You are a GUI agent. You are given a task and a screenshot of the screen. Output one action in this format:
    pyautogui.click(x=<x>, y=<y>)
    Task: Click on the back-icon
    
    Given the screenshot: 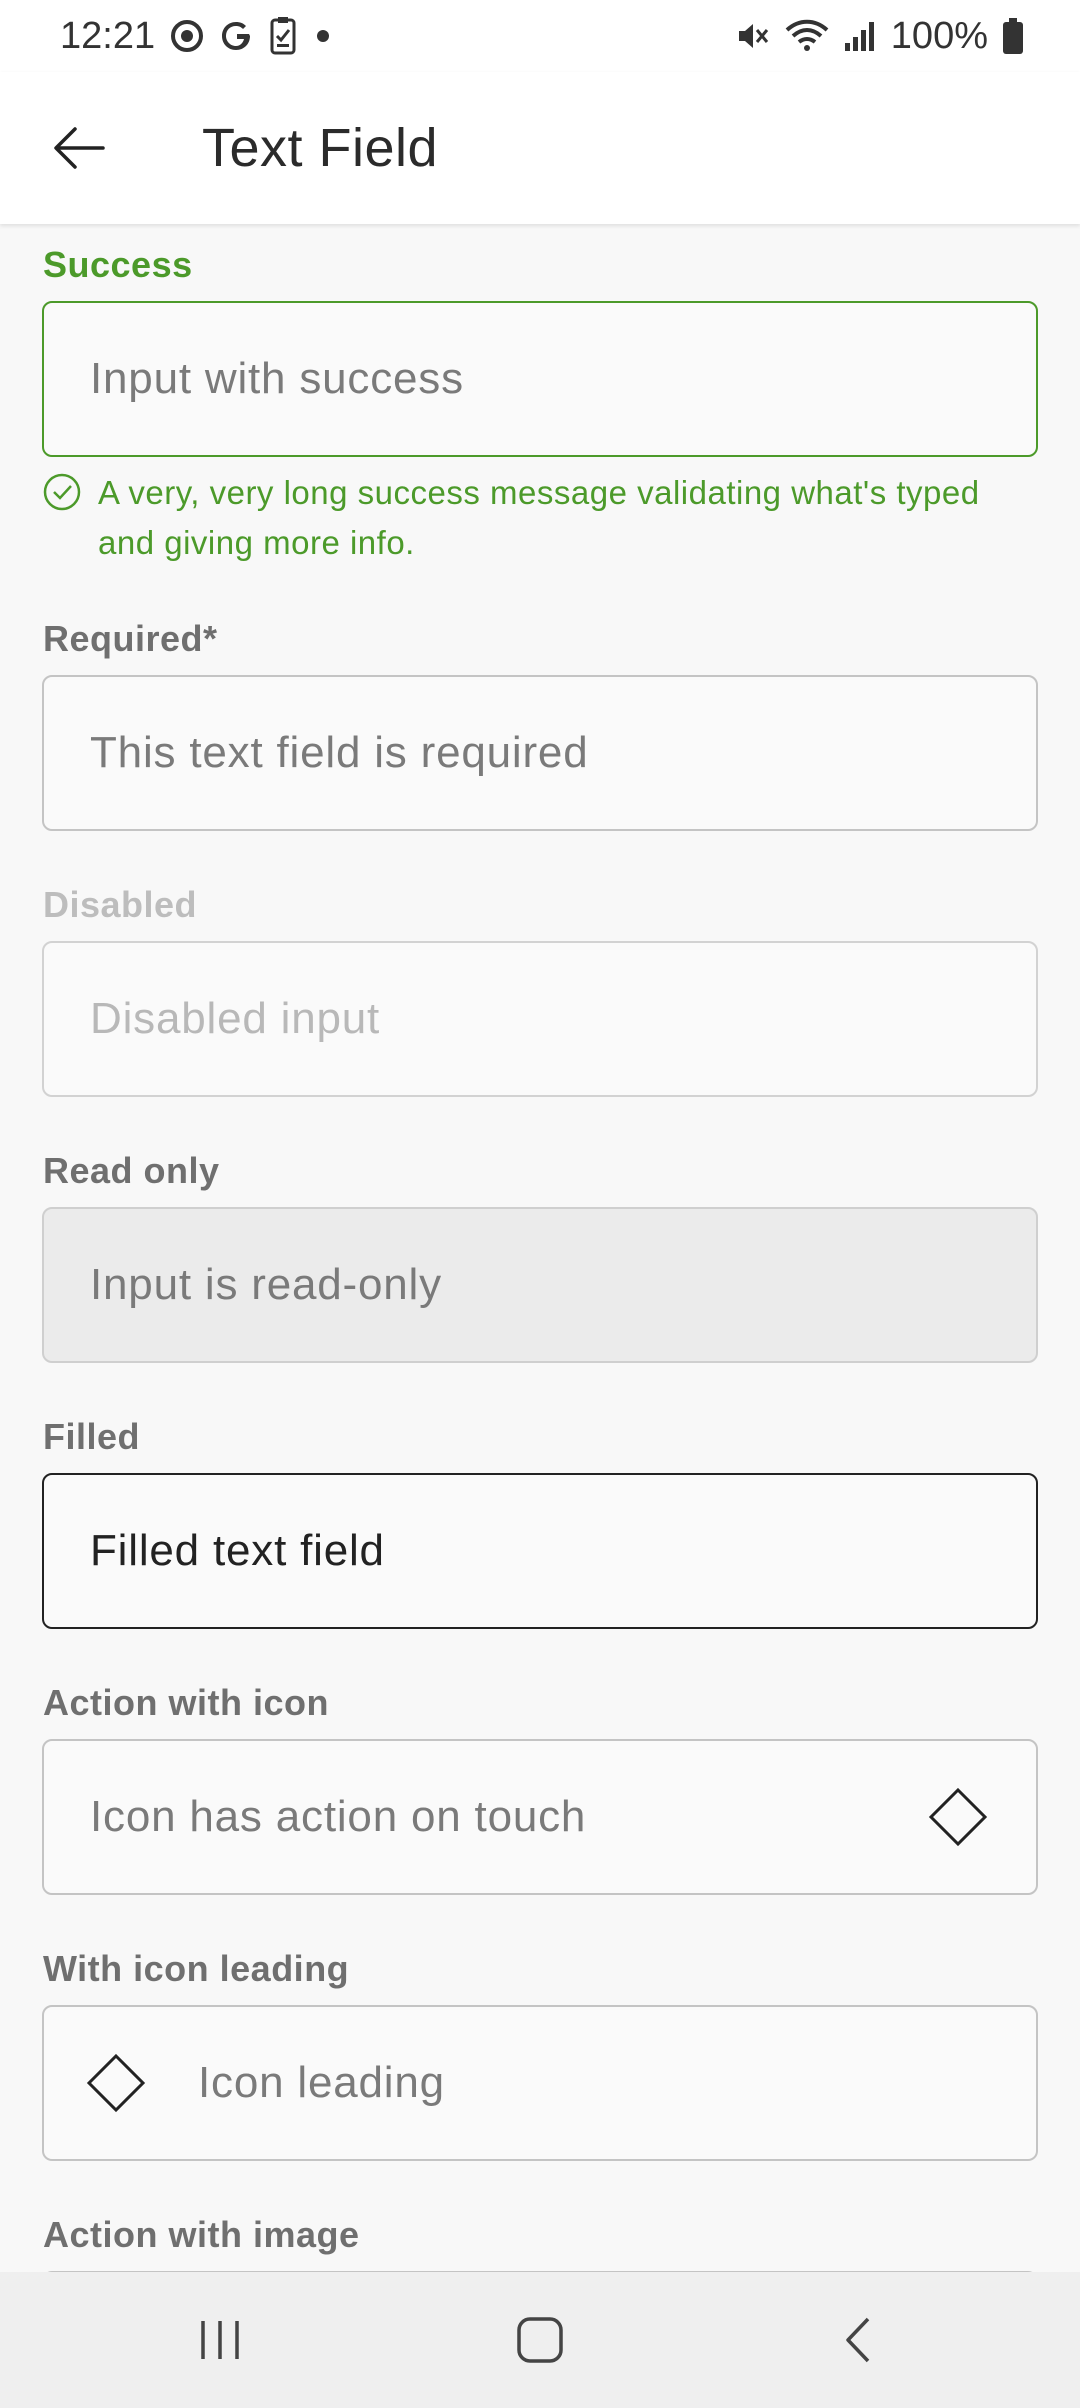 What is the action you would take?
    pyautogui.click(x=858, y=2340)
    